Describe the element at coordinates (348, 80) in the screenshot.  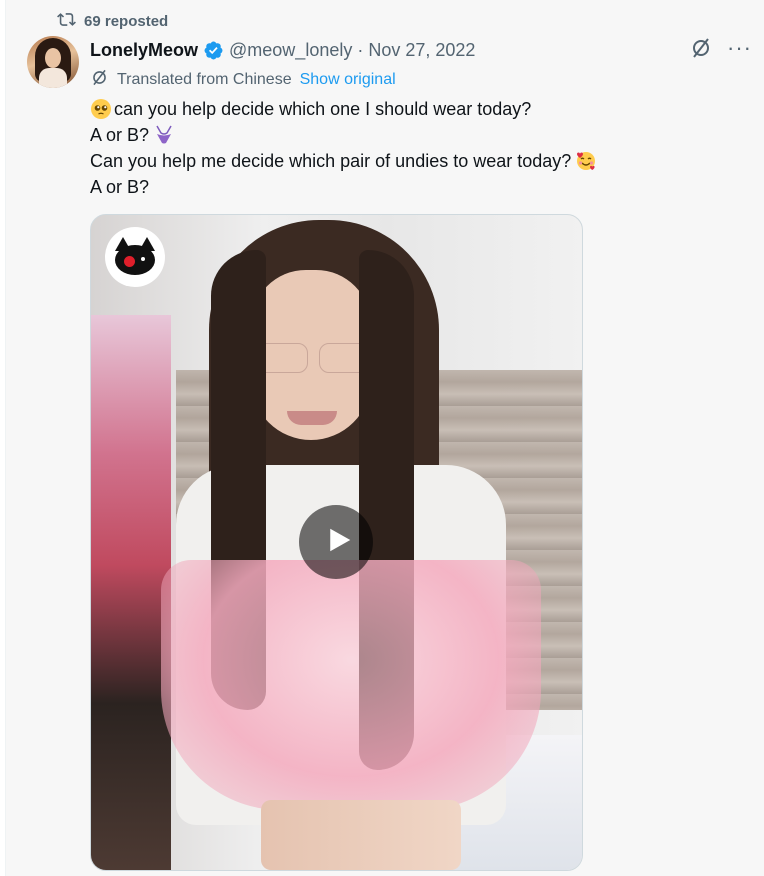
I see `show-original-link: Show original` at that location.